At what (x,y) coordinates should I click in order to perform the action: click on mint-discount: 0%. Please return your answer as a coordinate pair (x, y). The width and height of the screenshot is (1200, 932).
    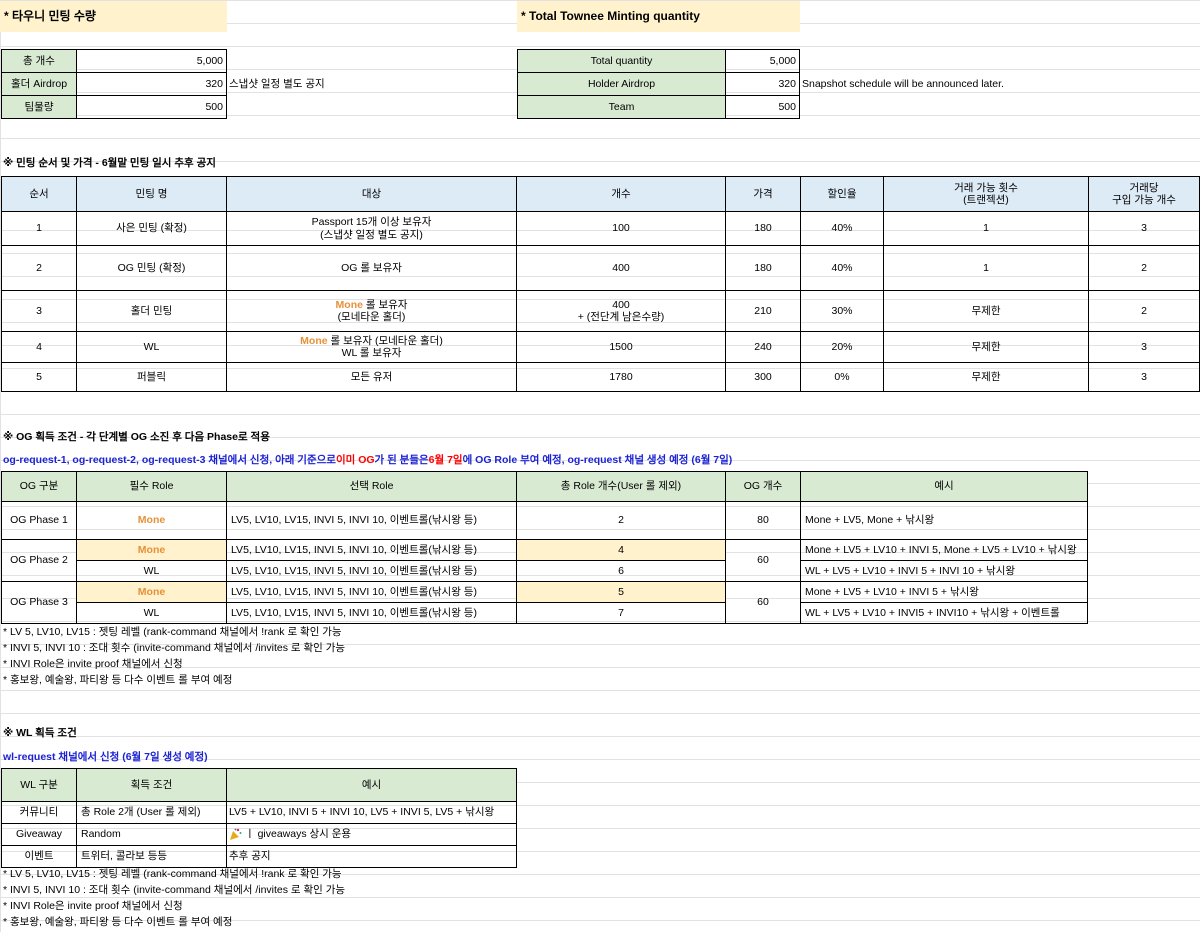
    Looking at the image, I should click on (842, 377).